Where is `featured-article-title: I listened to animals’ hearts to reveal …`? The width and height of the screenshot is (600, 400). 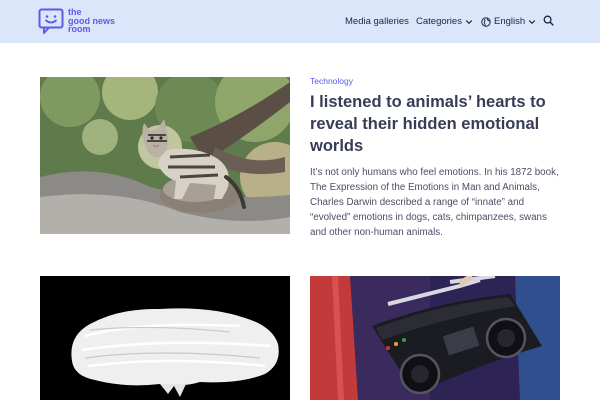 featured-article-title: I listened to animals’ hearts to reveal … is located at coordinates (435, 124).